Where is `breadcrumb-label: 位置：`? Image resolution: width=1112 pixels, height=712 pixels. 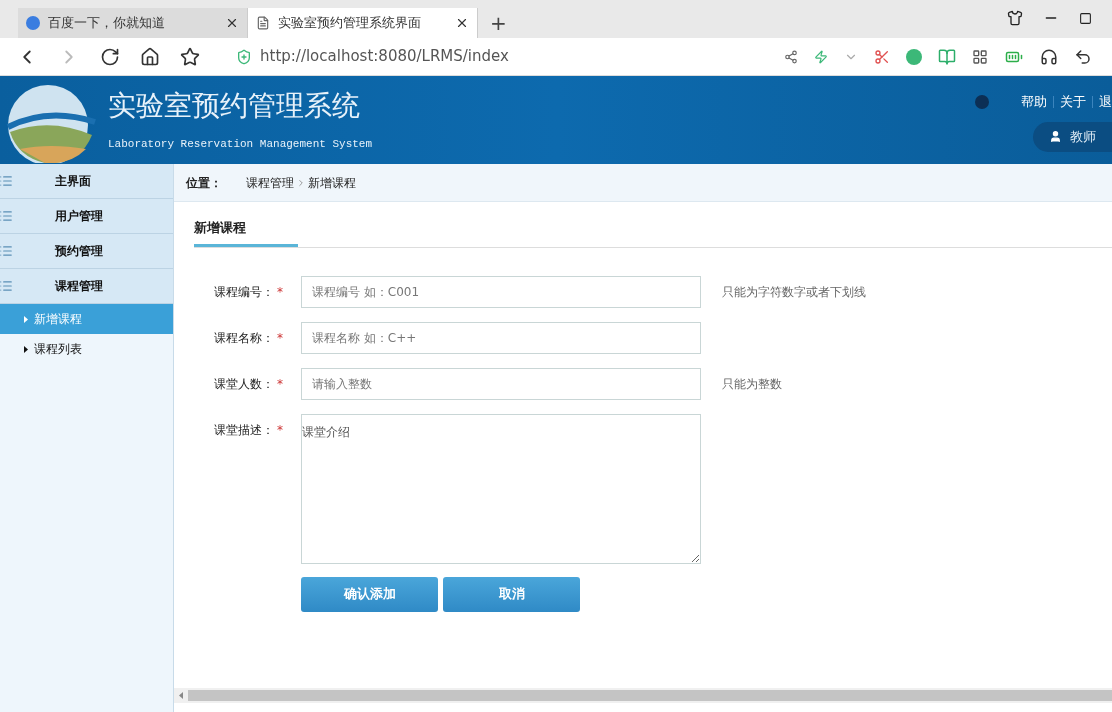 breadcrumb-label: 位置： is located at coordinates (204, 183).